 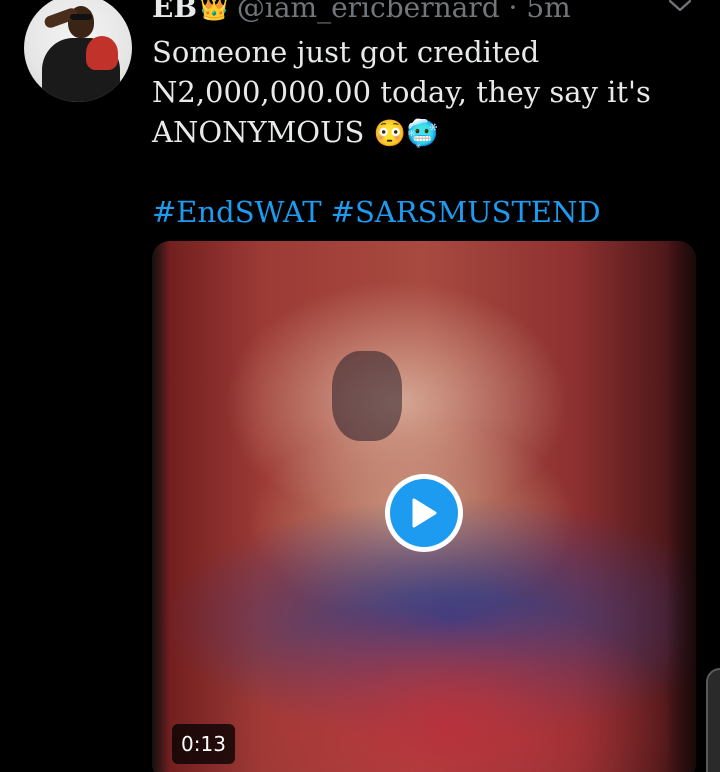 I want to click on chevron-down-icon, so click(x=680, y=7).